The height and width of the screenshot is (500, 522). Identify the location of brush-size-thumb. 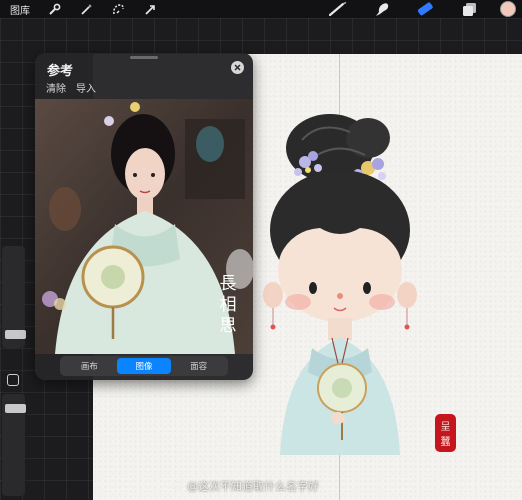
(15, 334).